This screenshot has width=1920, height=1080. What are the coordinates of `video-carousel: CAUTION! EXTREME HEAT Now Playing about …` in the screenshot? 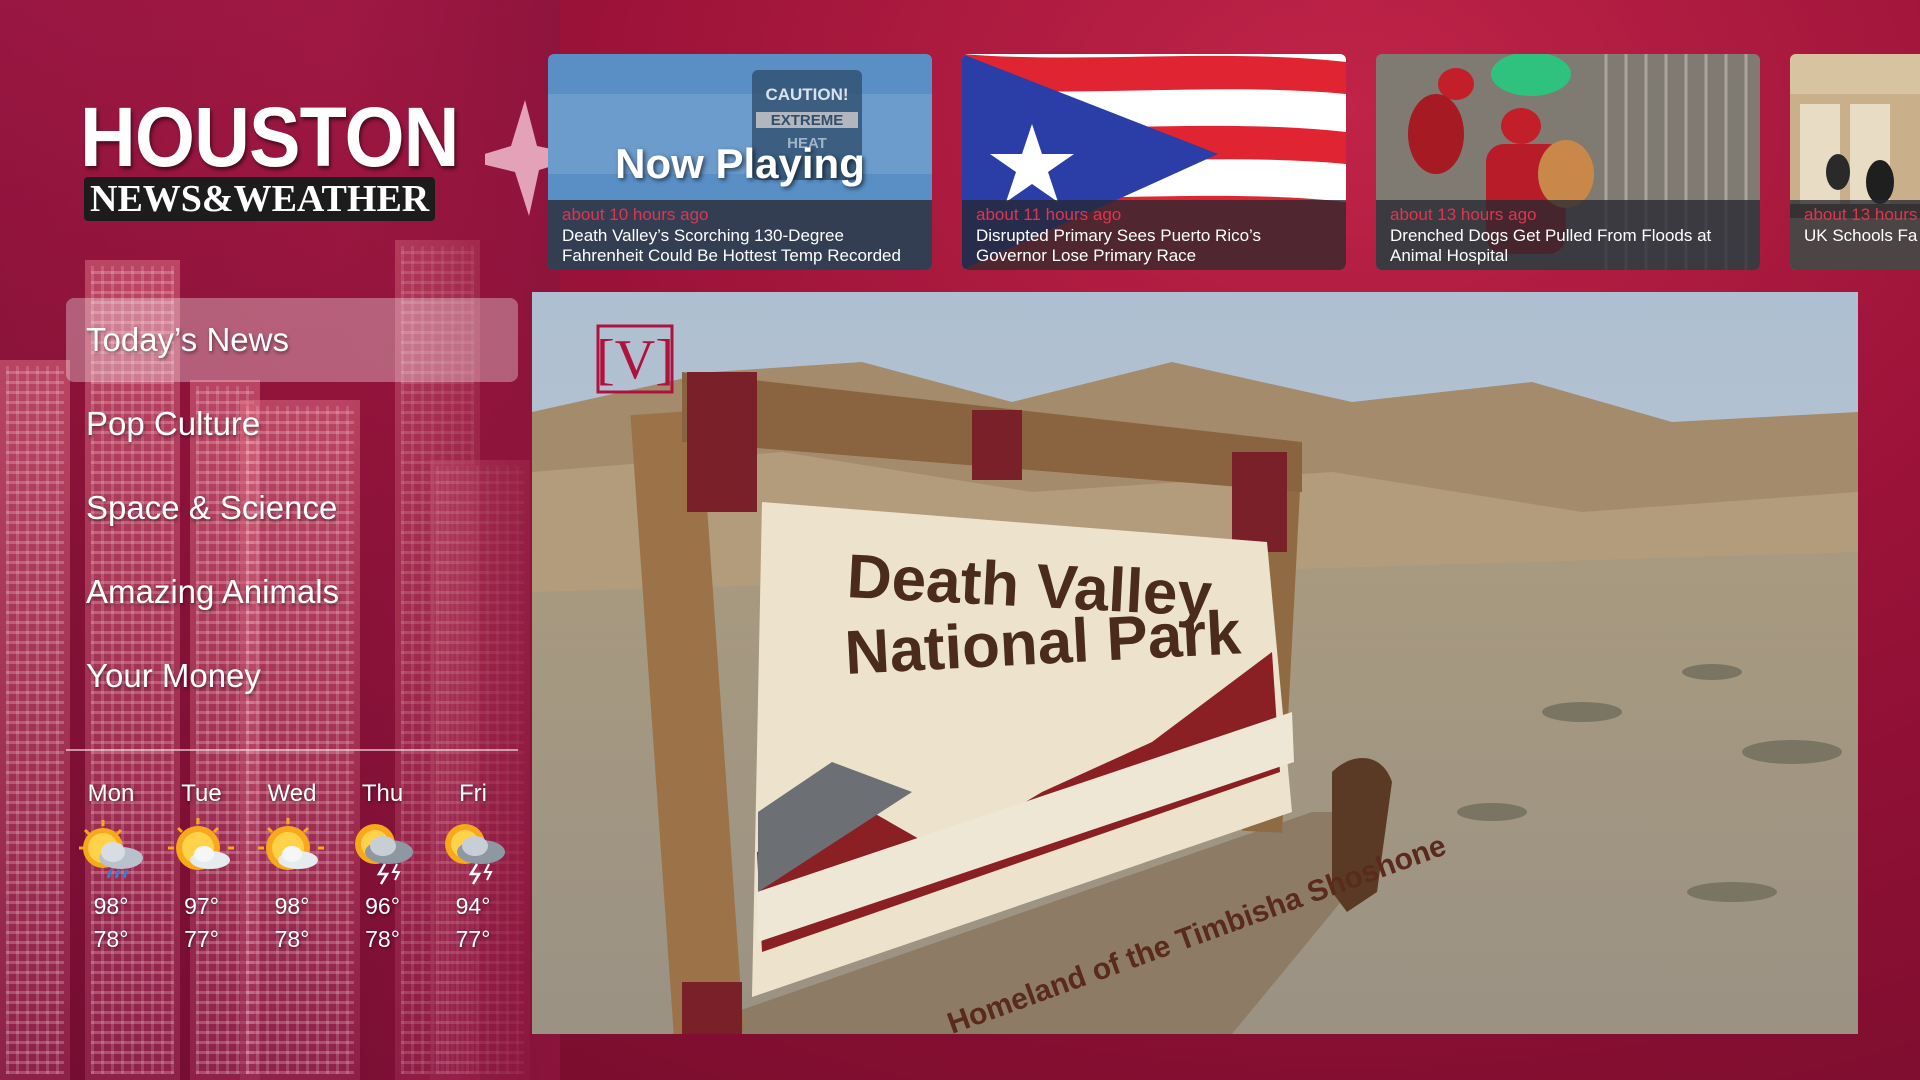 It's located at (1234, 162).